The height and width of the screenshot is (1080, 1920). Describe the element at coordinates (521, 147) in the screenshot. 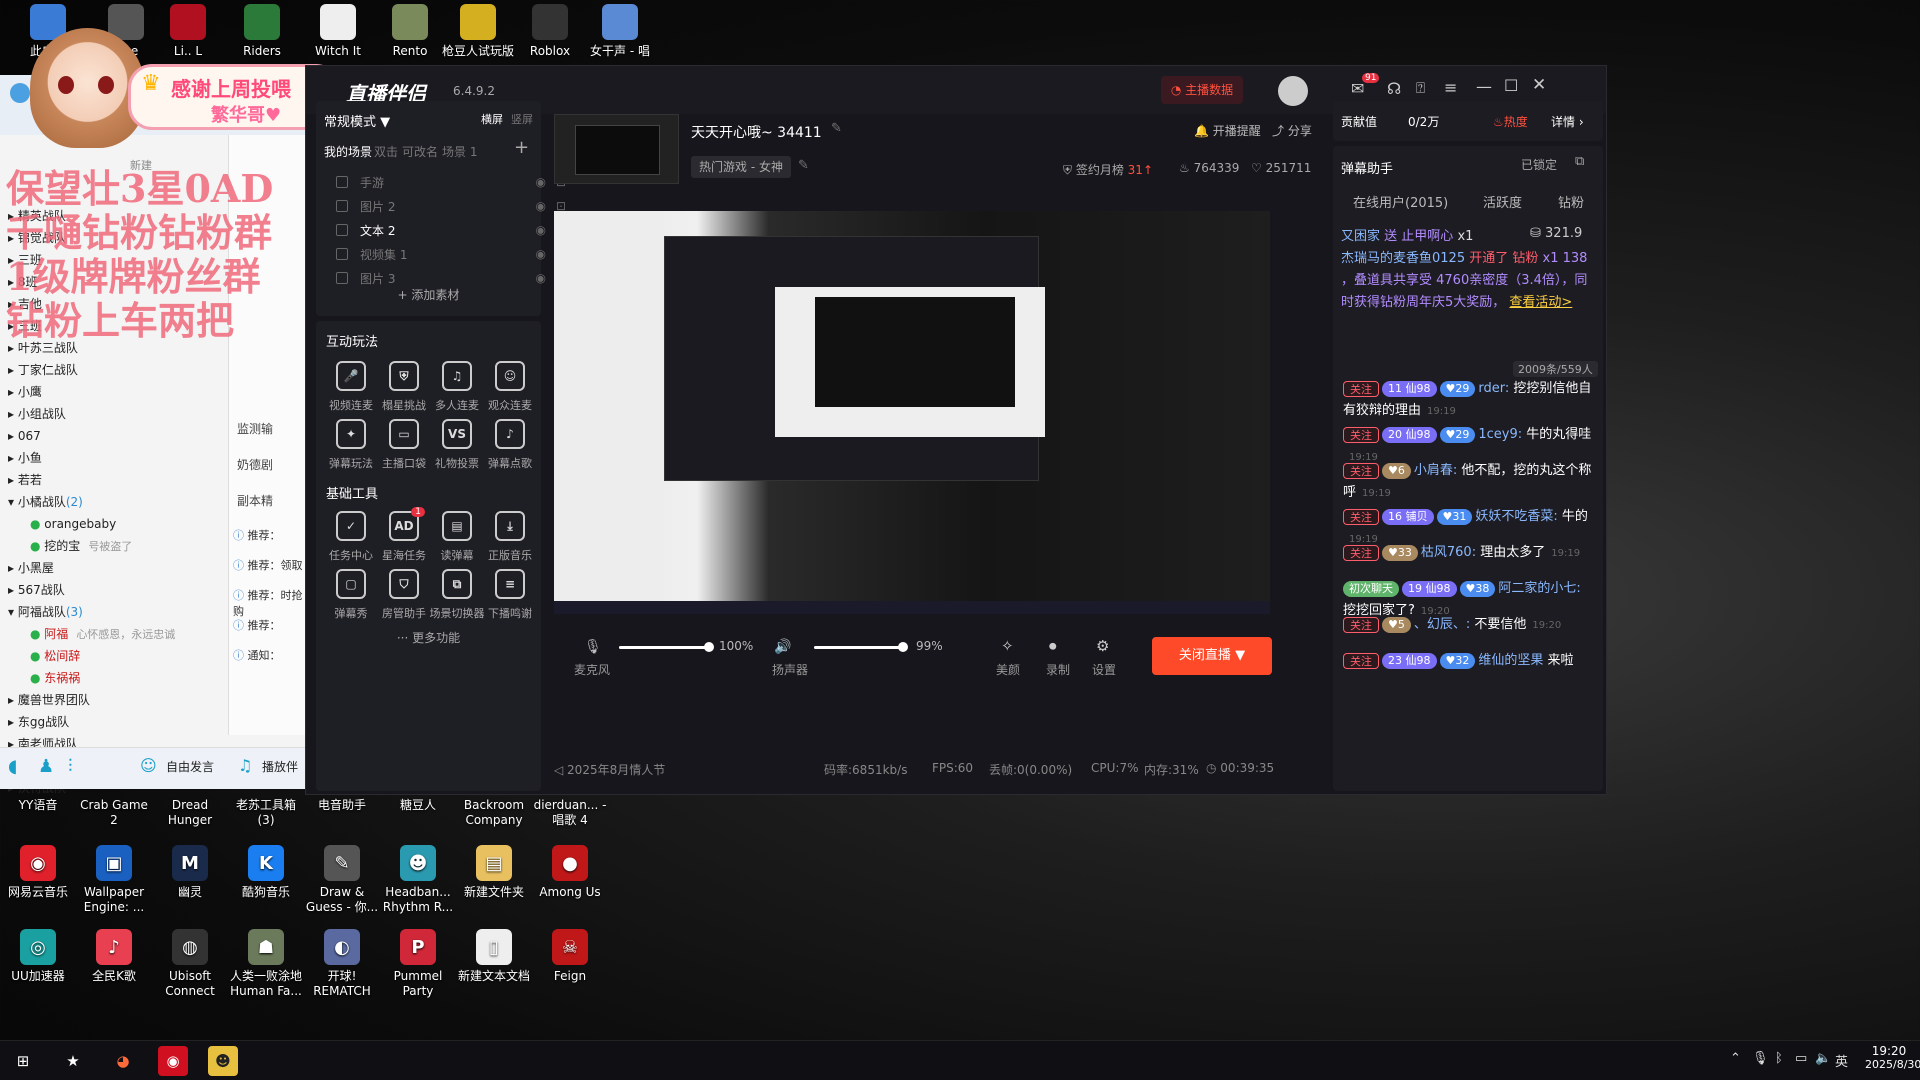

I see `add-scene-icon: +` at that location.